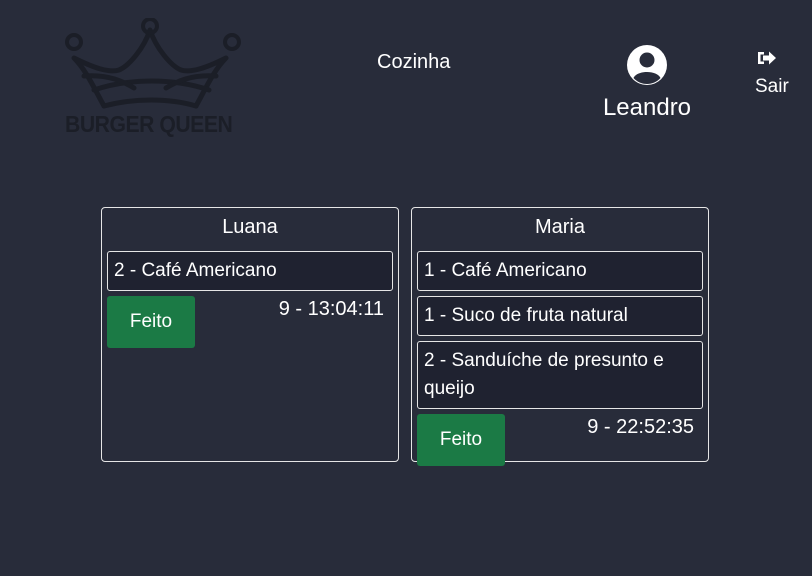 This screenshot has height=576, width=812. I want to click on order-footer: Feito 9 - 13:04:11, so click(250, 322).